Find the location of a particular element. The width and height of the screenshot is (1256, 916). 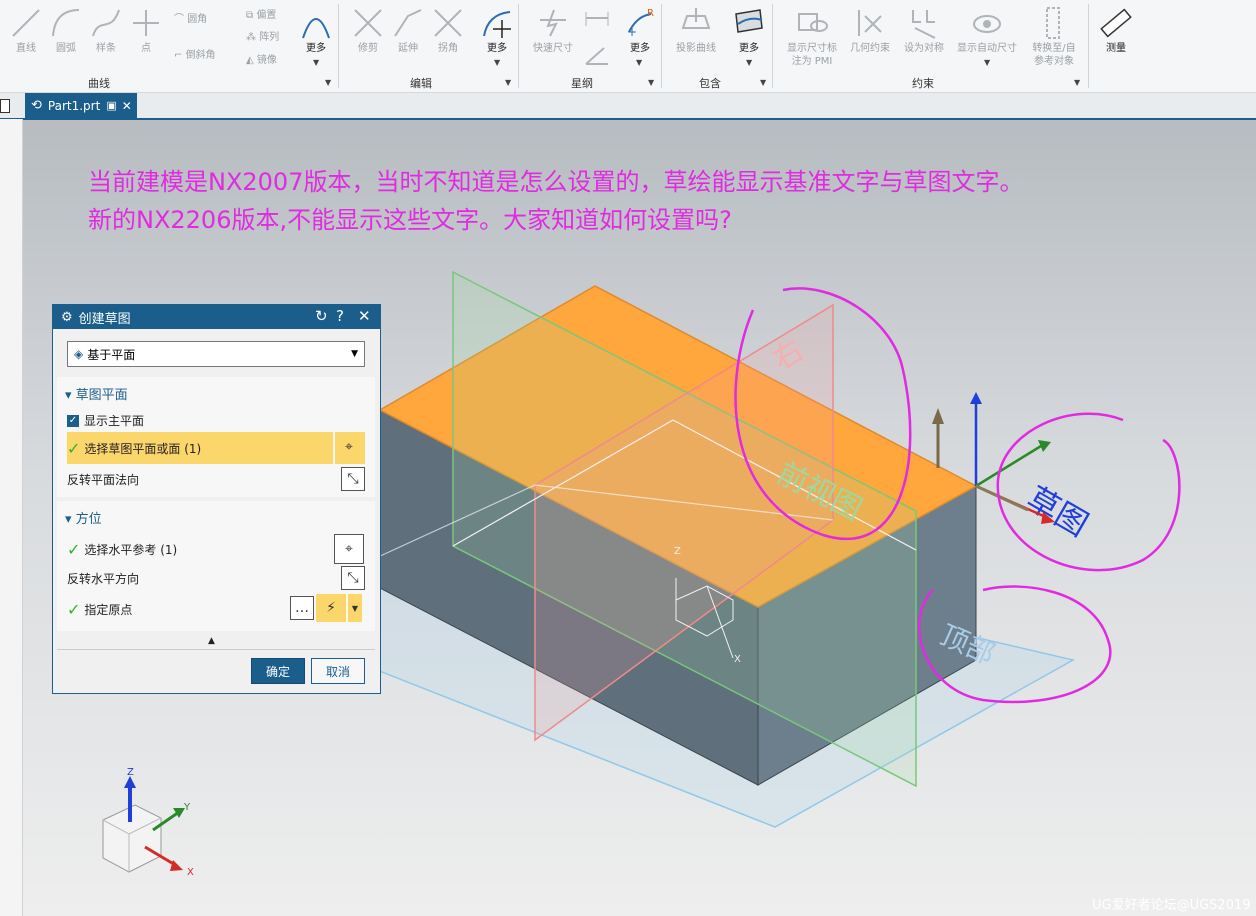

tab-part1: ⟲ Part1.prt ▣ ✕ is located at coordinates (81, 105).